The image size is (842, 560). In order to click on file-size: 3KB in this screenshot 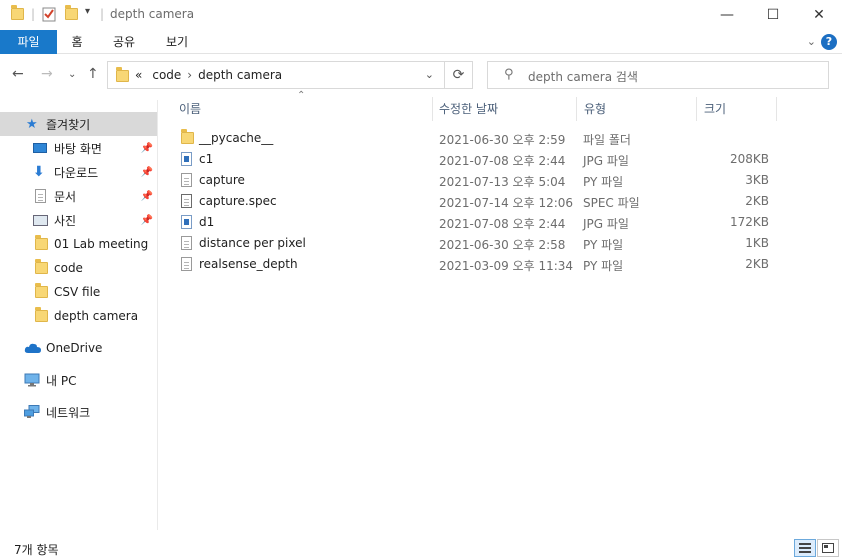, I will do `click(757, 180)`.